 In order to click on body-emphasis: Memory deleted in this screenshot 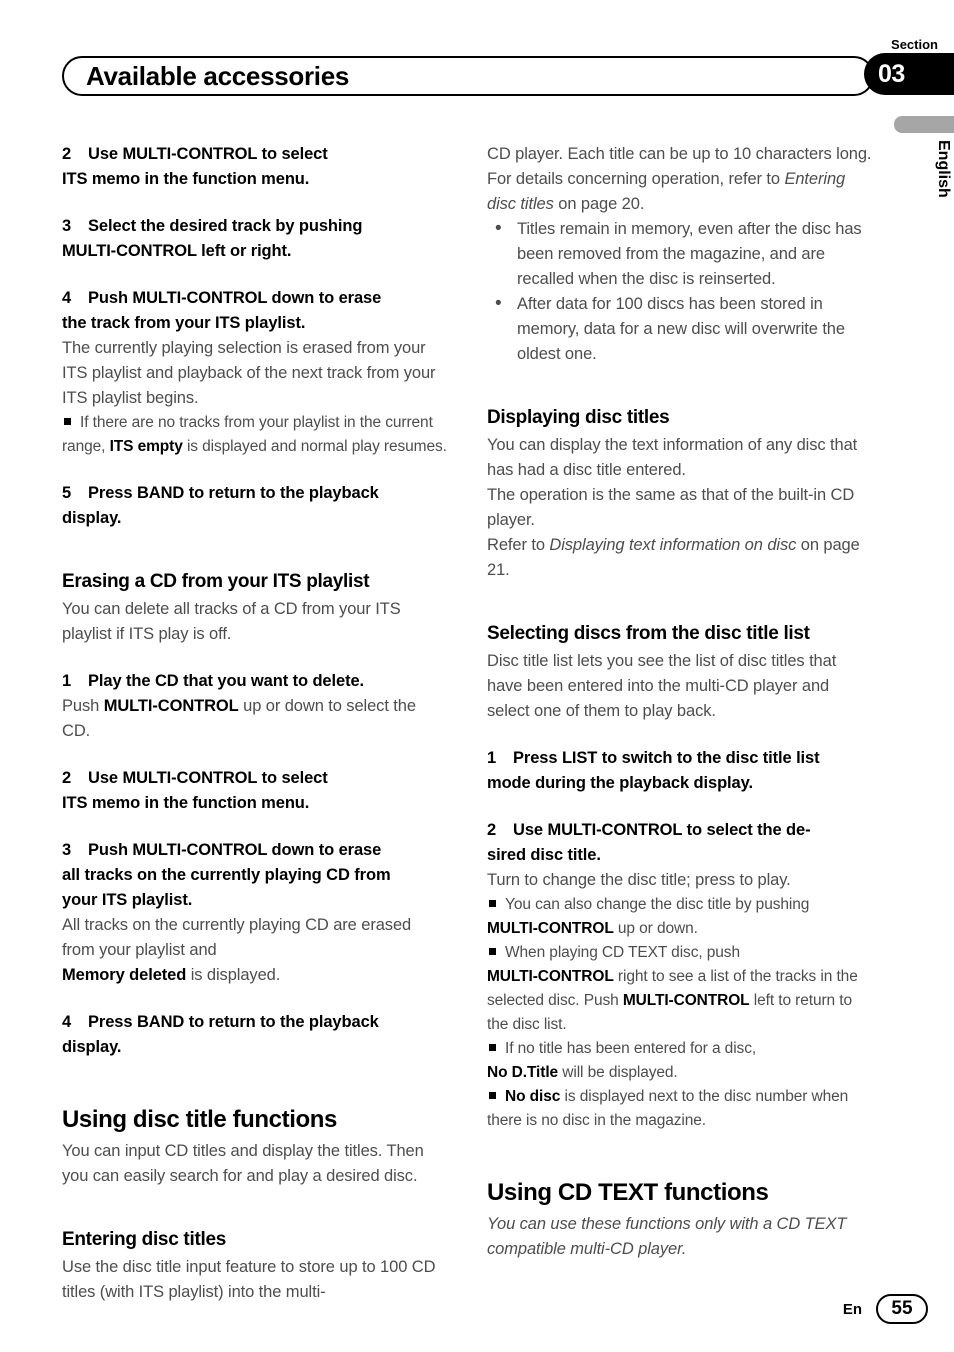, I will do `click(124, 975)`.